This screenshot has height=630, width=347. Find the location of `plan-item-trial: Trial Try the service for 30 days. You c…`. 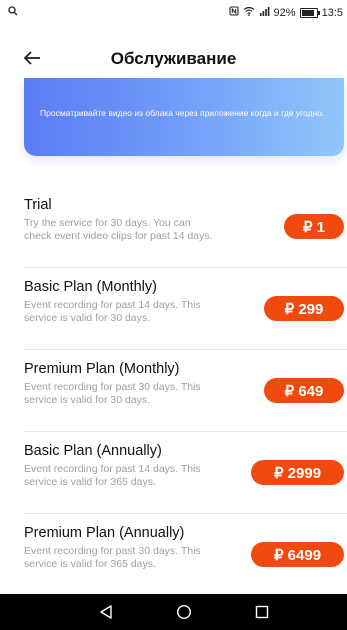

plan-item-trial: Trial Try the service for 30 days. You c… is located at coordinates (185, 227).